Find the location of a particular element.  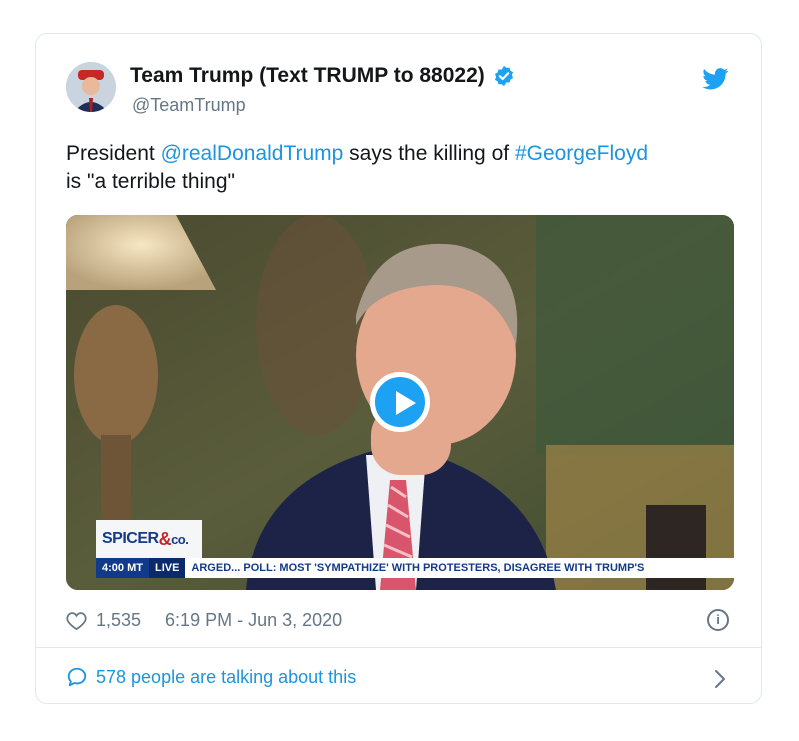

hashtag-link: #GeorgeFloyd is located at coordinates (581, 153).